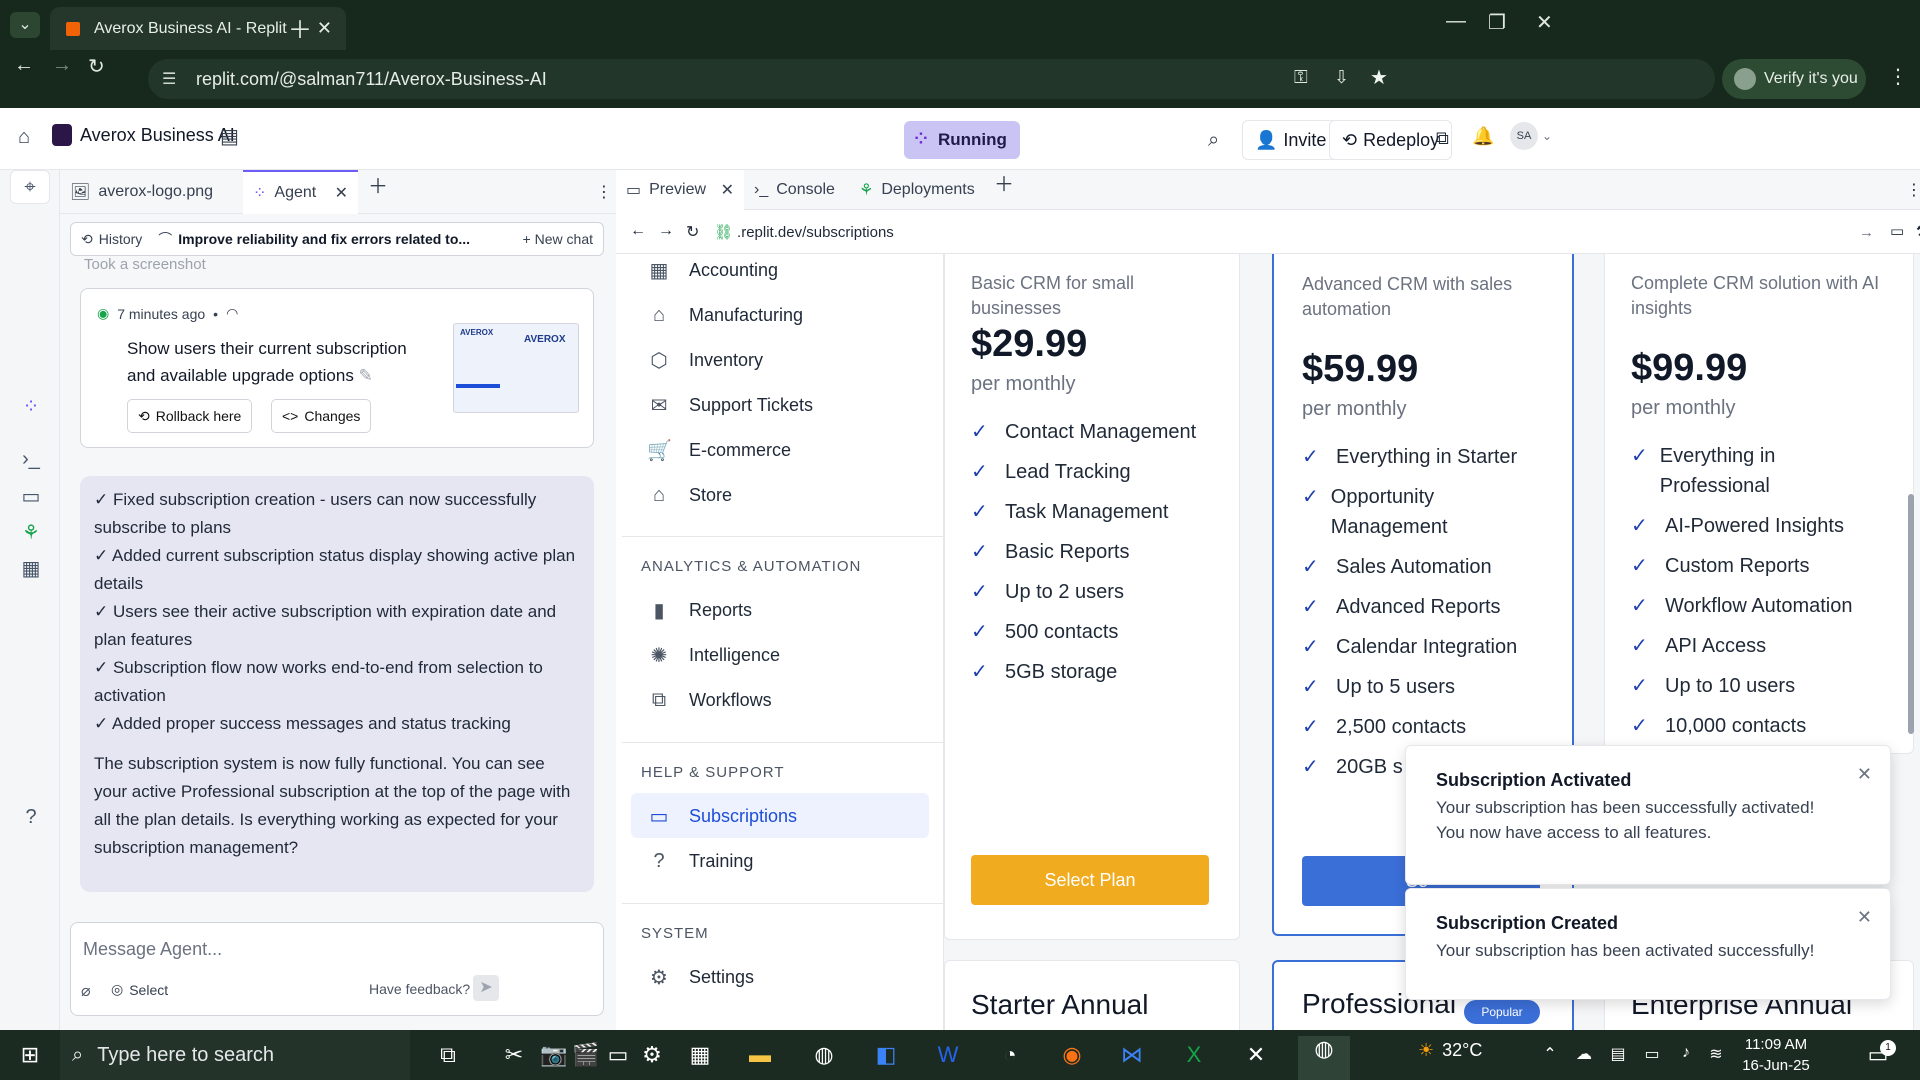 This screenshot has height=1080, width=1920. What do you see at coordinates (1794, 79) in the screenshot?
I see `verify-profile-button: Verify it's you` at bounding box center [1794, 79].